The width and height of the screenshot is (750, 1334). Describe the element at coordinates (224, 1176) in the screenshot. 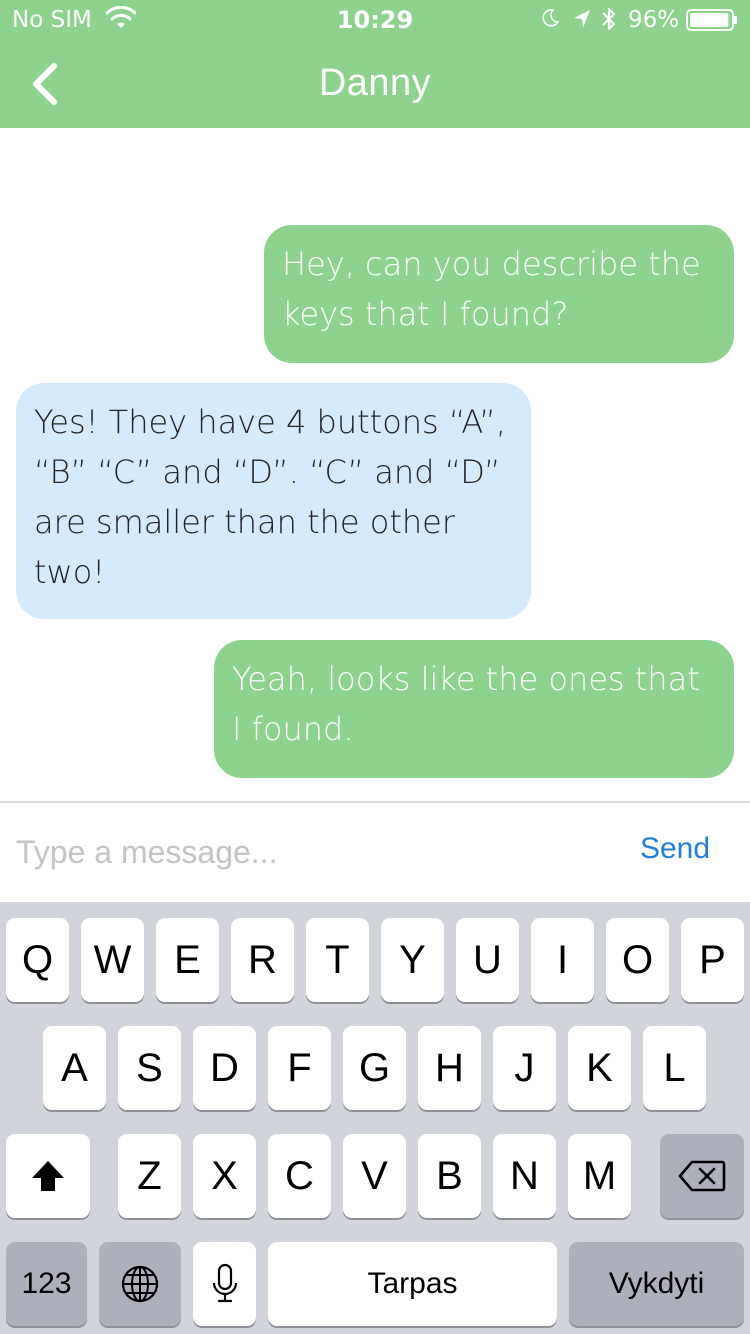

I see `key-x: X` at that location.